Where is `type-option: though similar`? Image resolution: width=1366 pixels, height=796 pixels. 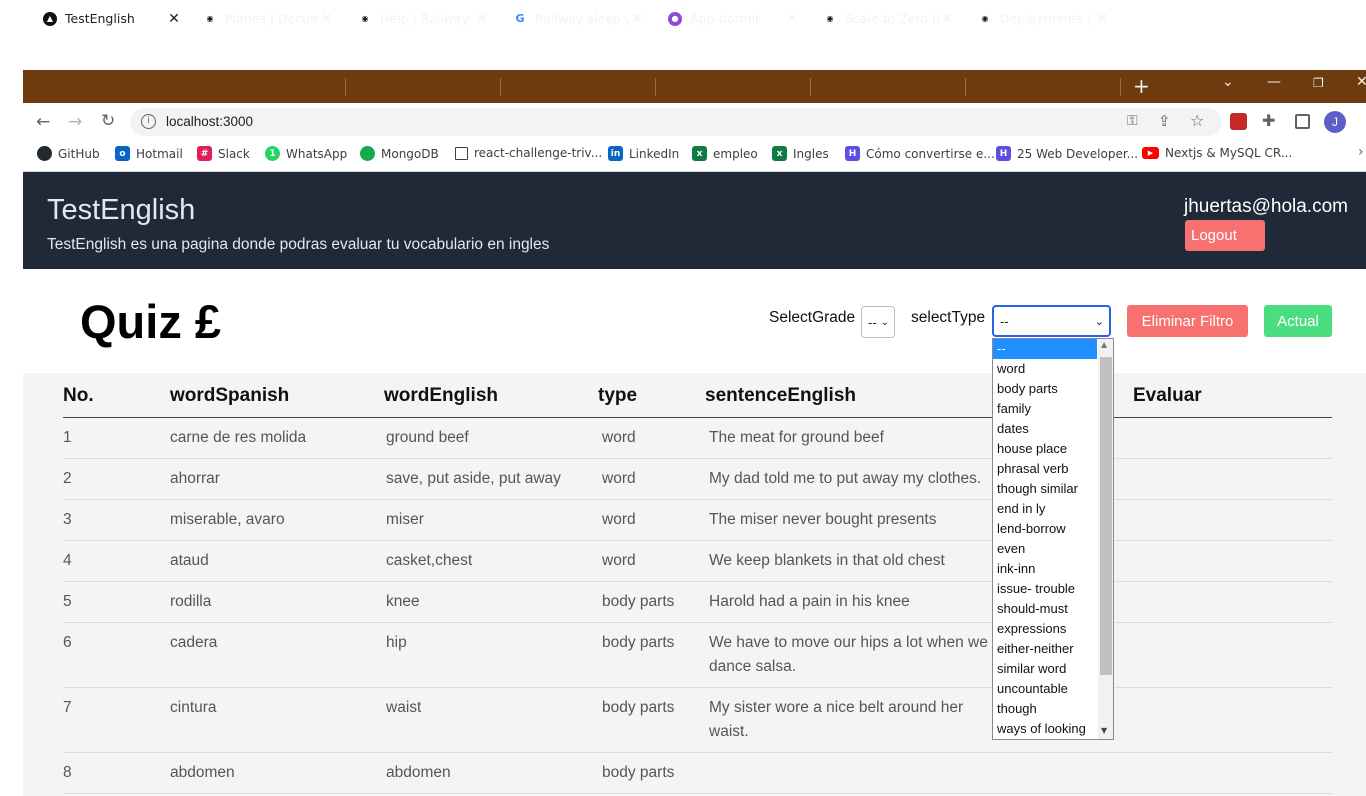 type-option: though similar is located at coordinates (1045, 489).